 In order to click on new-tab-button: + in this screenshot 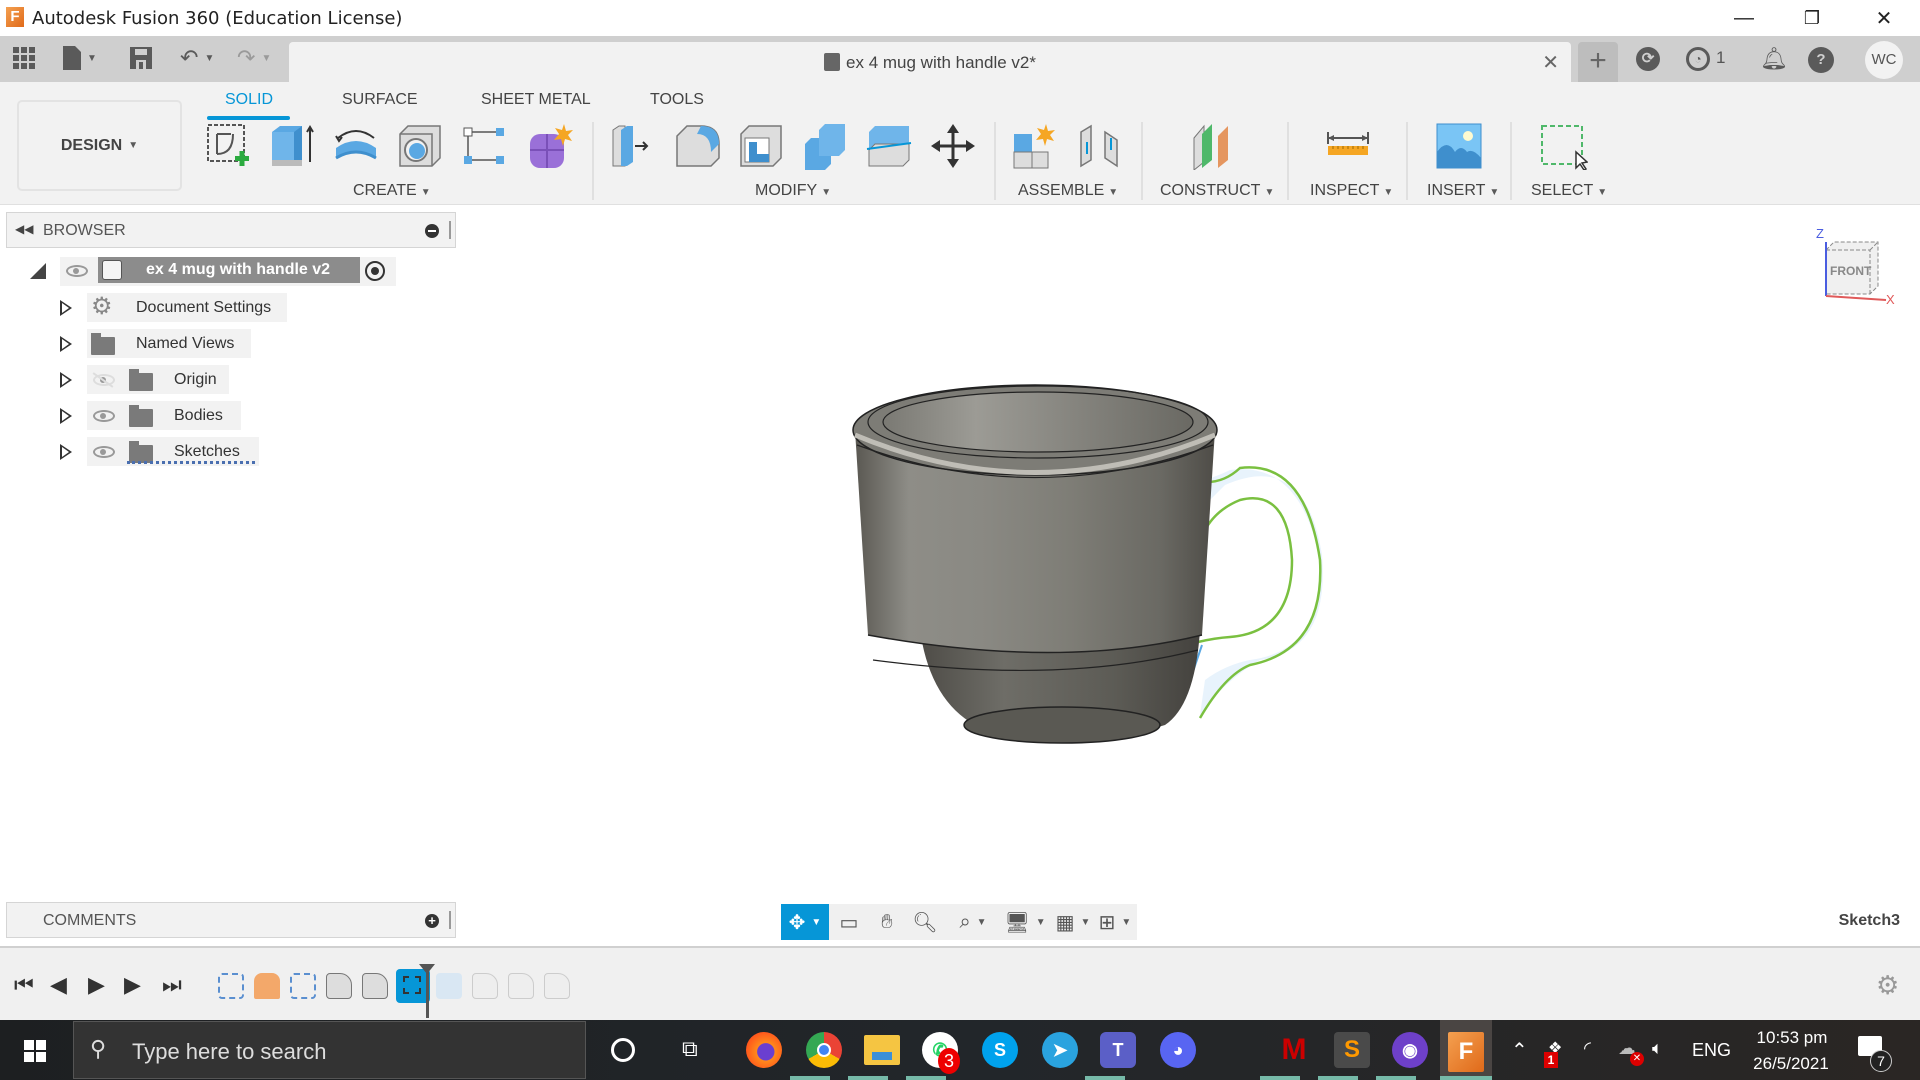, I will do `click(1598, 62)`.